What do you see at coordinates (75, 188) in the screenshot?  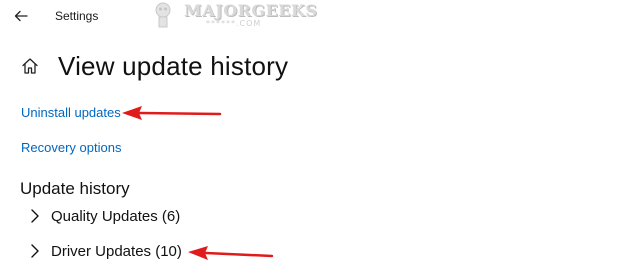 I see `update-history-heading: Update history` at bounding box center [75, 188].